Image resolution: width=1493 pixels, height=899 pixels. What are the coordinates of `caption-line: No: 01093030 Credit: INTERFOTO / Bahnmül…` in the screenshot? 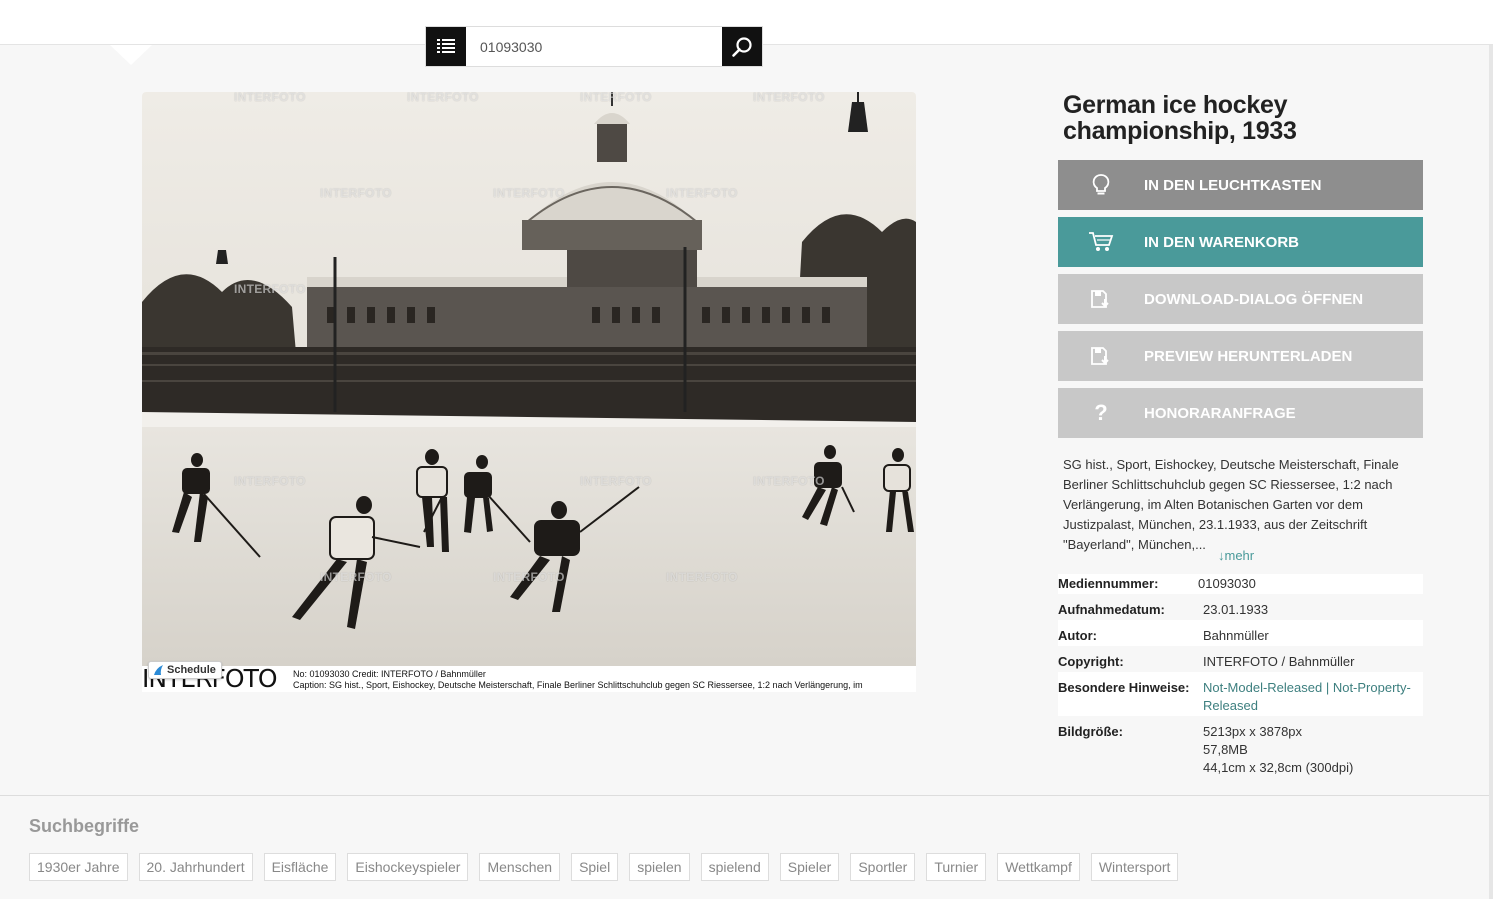 It's located at (389, 674).